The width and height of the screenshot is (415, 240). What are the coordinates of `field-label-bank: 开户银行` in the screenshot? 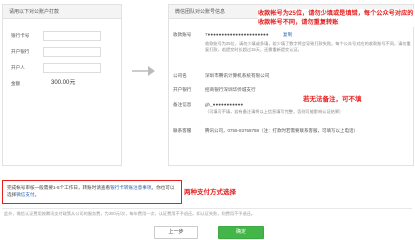 It's located at (20, 51).